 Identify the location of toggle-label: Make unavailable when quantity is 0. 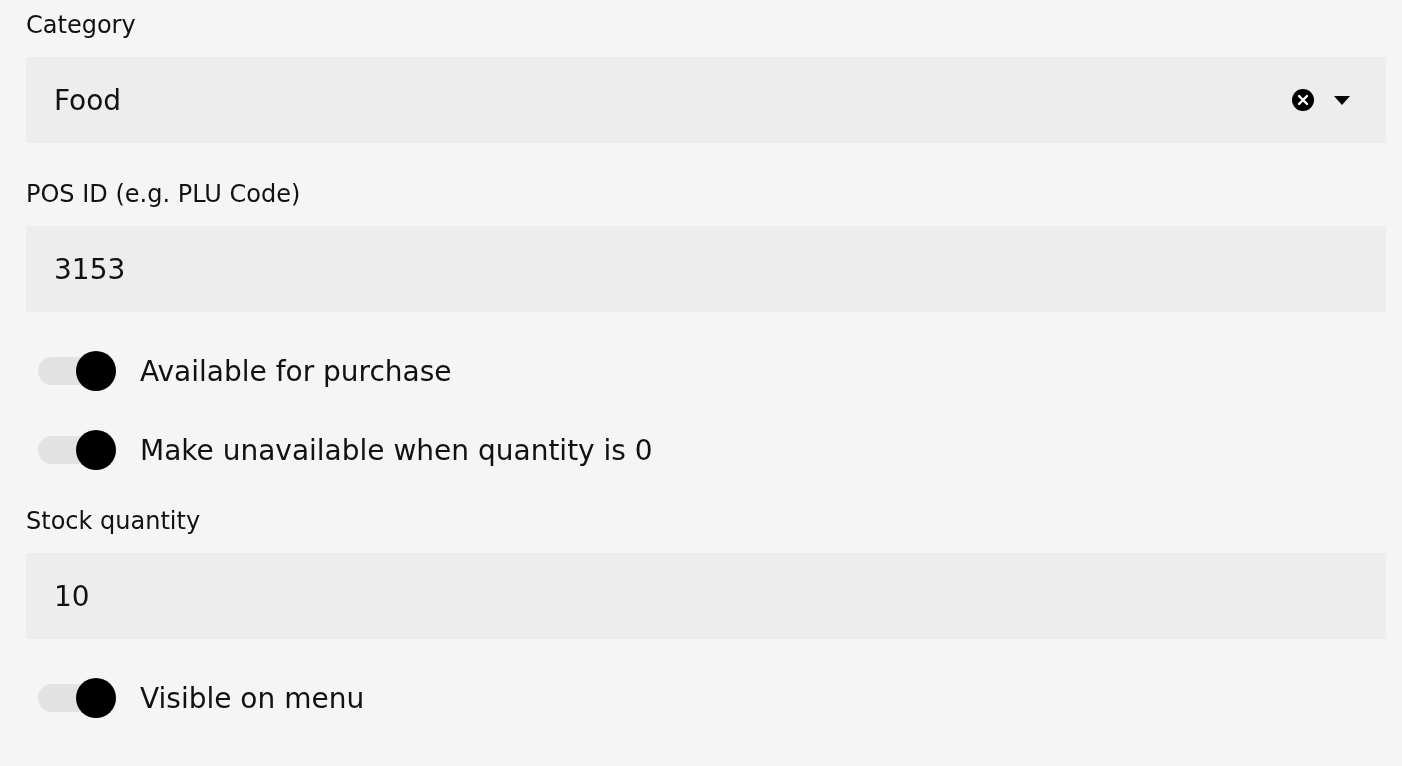
(396, 450).